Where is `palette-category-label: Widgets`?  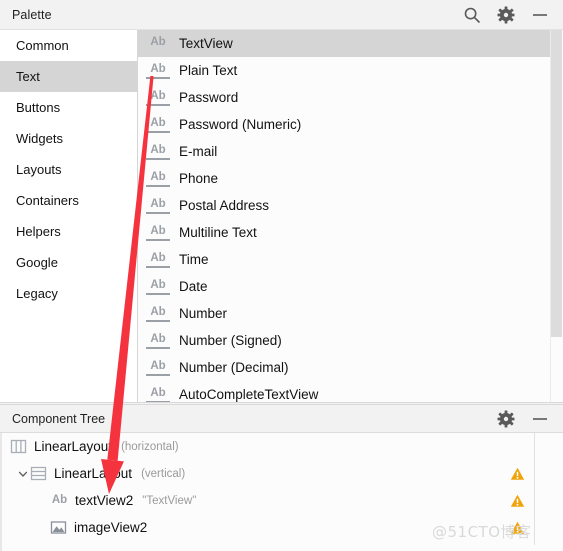 palette-category-label: Widgets is located at coordinates (39, 138).